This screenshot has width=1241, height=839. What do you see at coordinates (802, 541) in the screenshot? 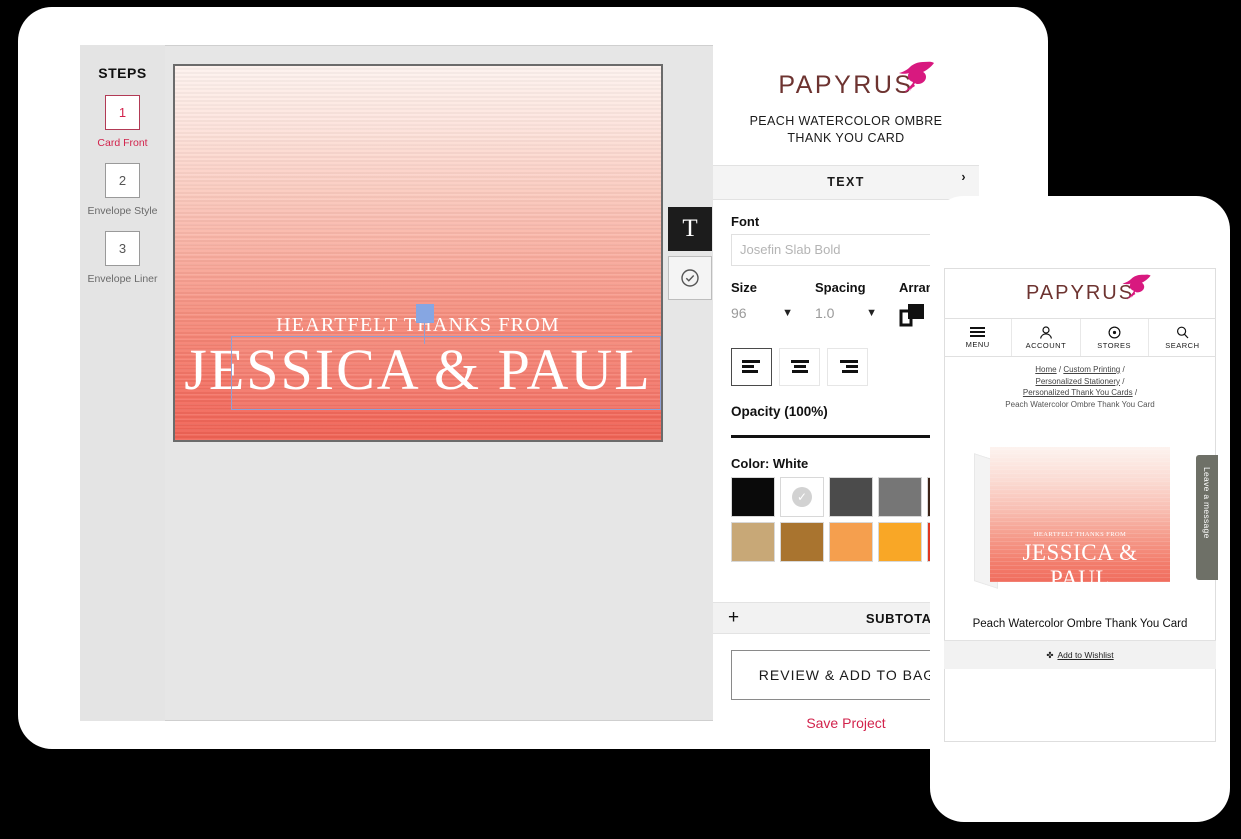
I see `color-swatch-brown` at bounding box center [802, 541].